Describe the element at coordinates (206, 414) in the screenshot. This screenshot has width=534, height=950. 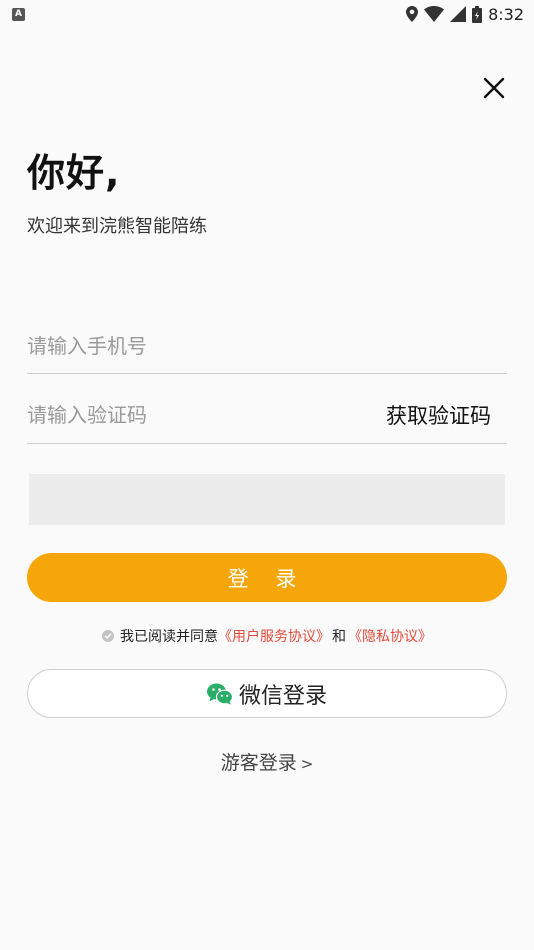
I see `verification-code-input` at that location.